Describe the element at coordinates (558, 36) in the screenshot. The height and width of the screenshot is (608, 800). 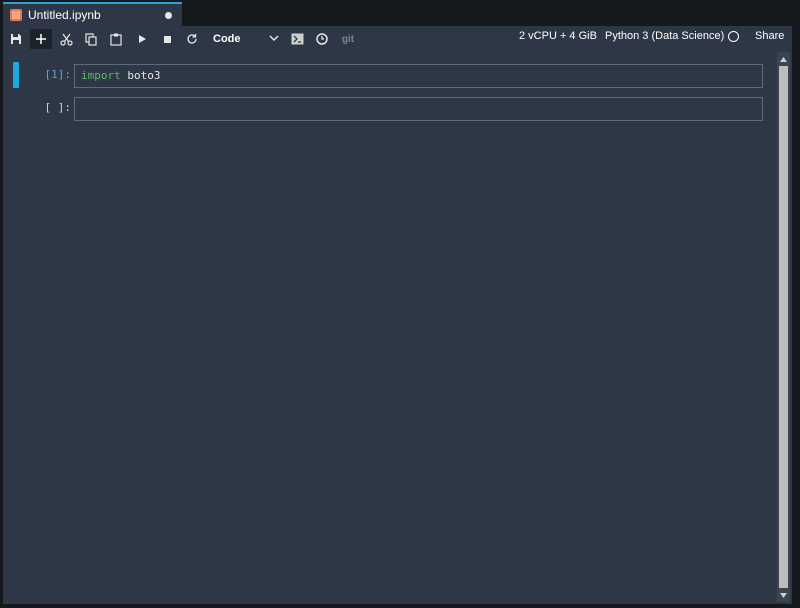
I see `instance-resources: 2 vCPU + 4 GiB` at that location.